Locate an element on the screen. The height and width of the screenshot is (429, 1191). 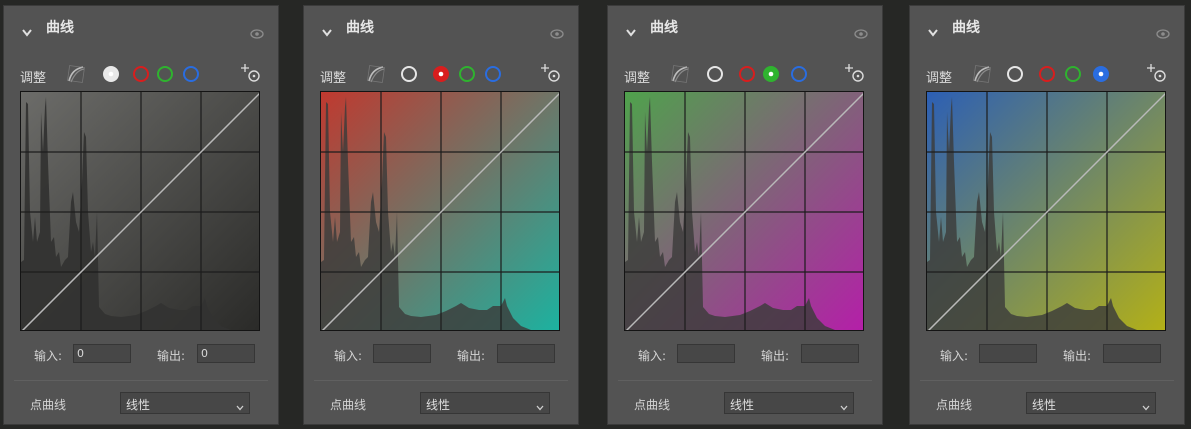
output-field: 0 is located at coordinates (226, 353).